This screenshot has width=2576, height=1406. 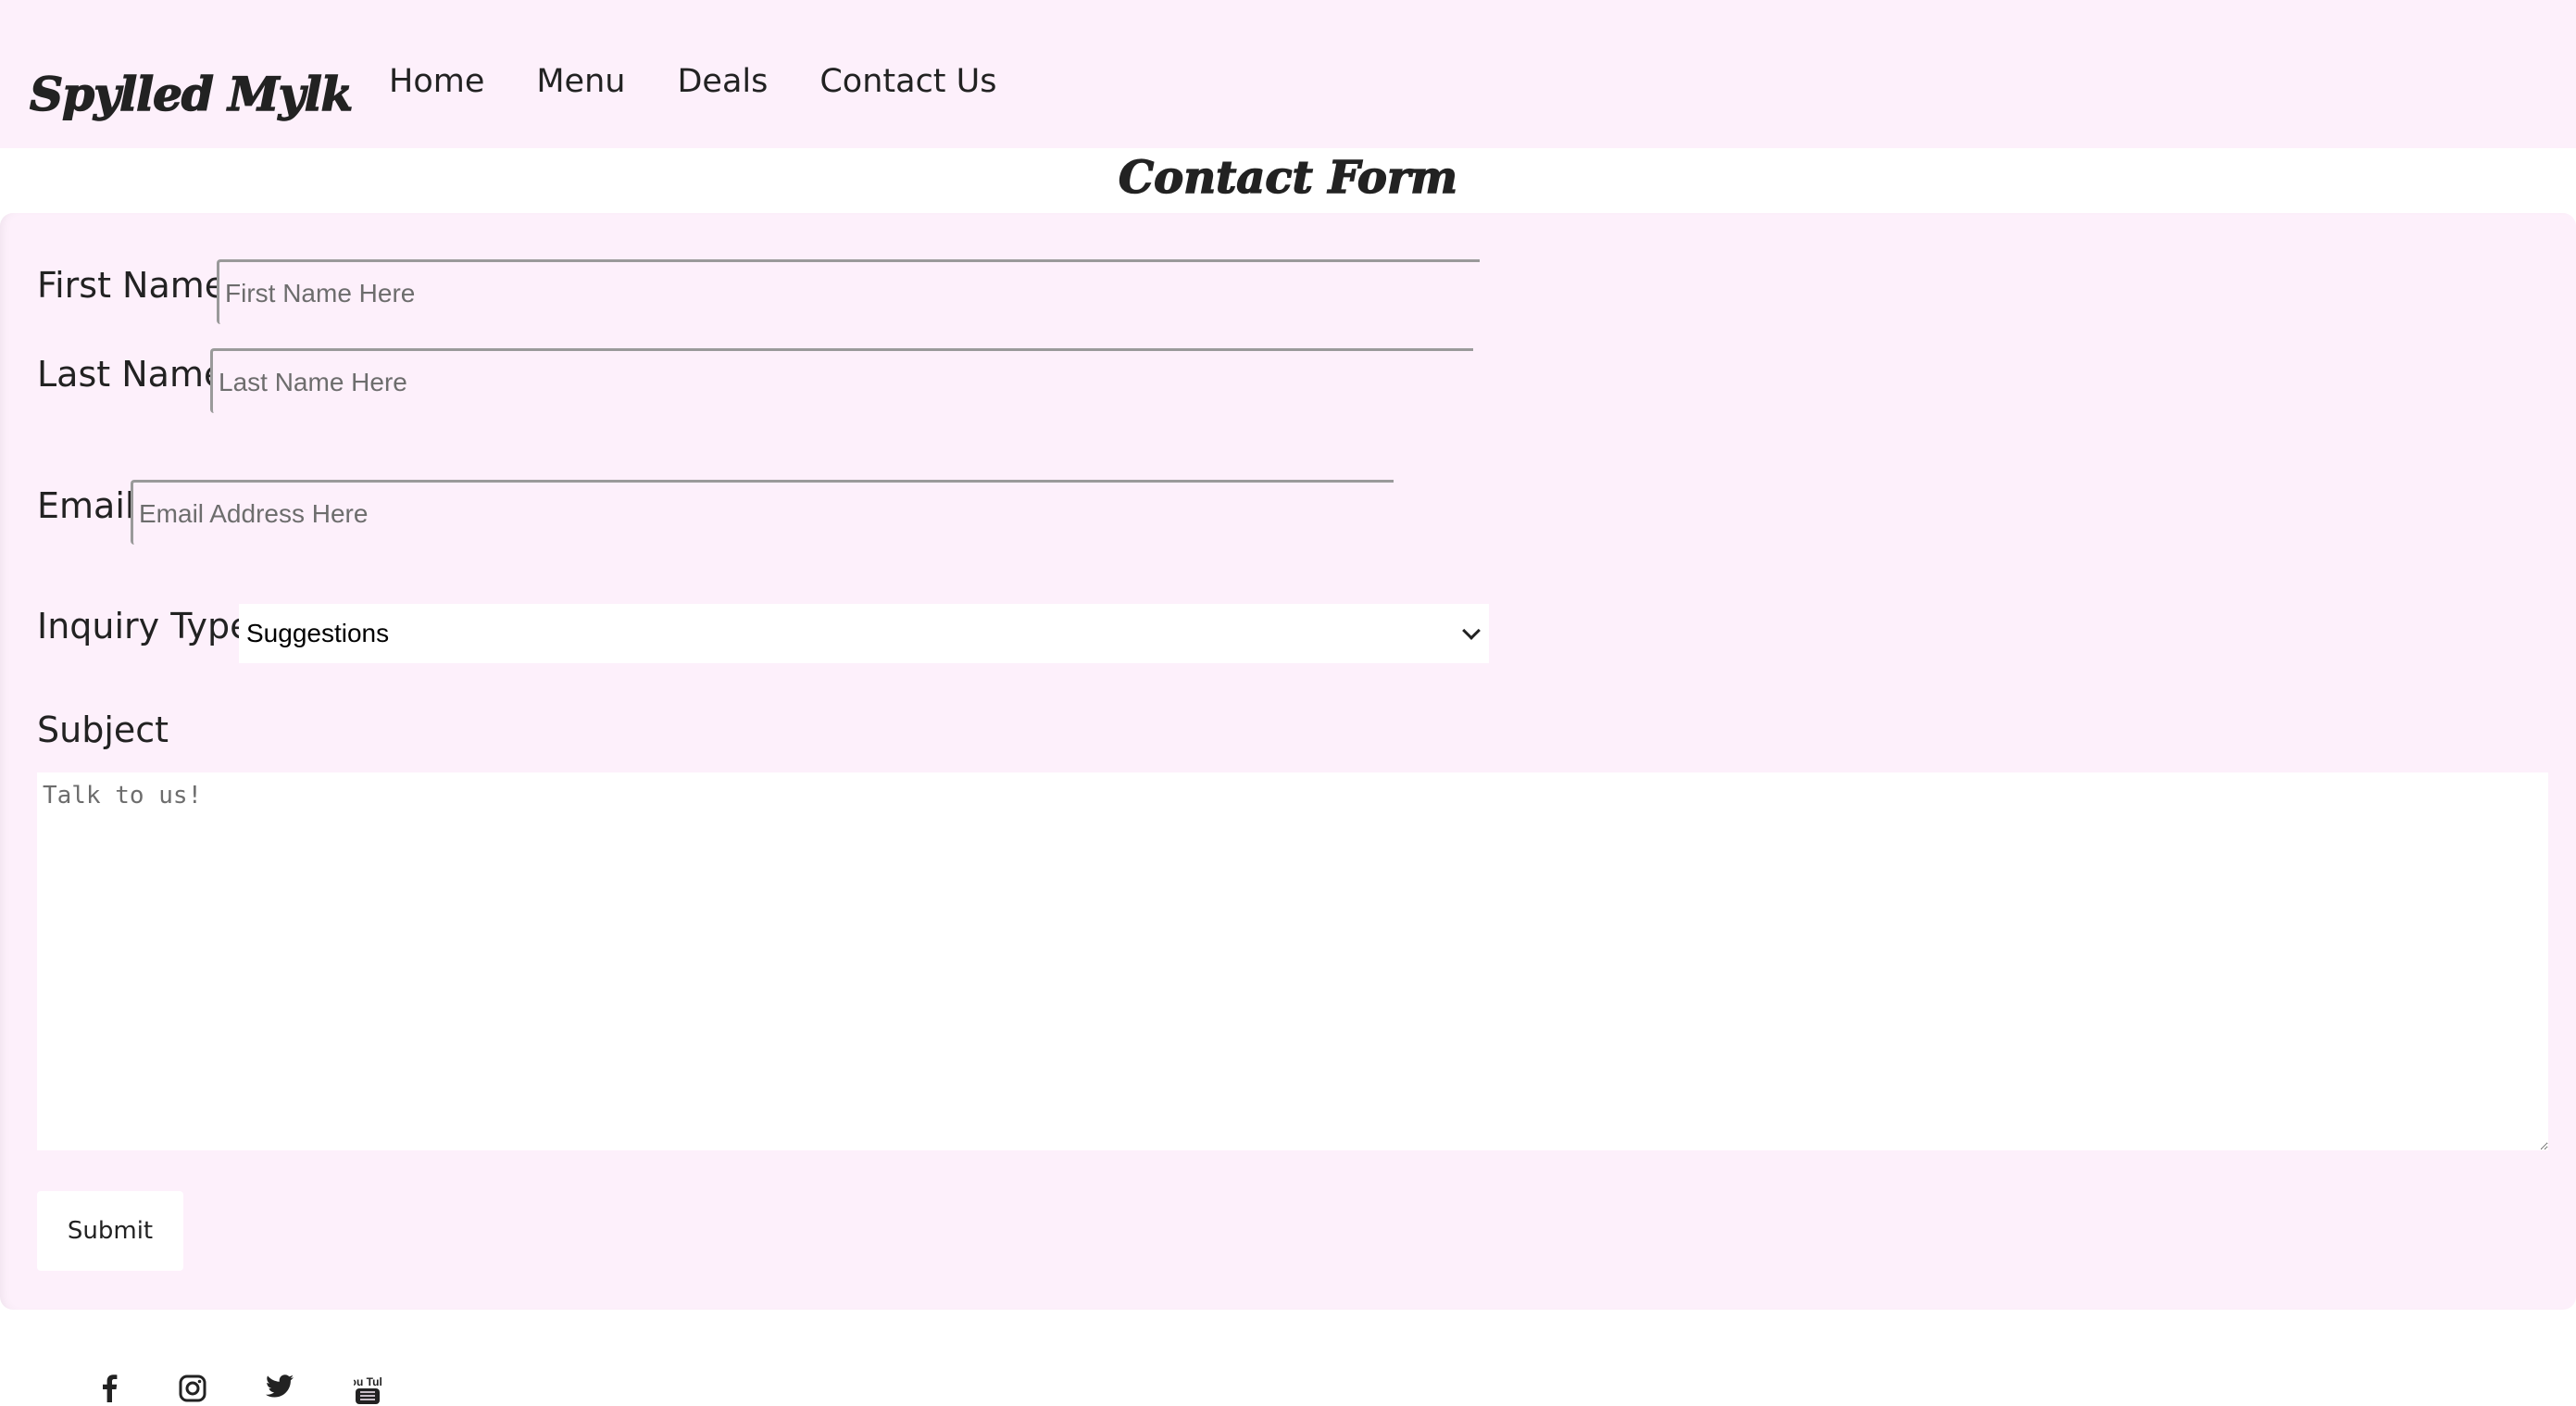 What do you see at coordinates (908, 82) in the screenshot?
I see `nav-contact-us-link: Contact Us` at bounding box center [908, 82].